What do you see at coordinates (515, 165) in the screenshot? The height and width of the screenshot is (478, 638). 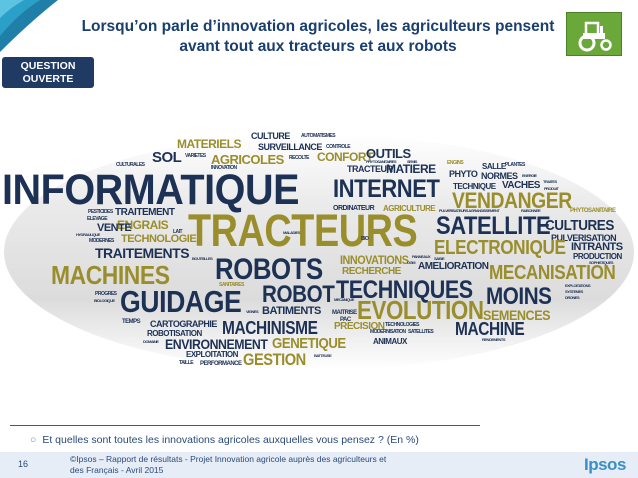 I see `word-plantes: PLANTES` at bounding box center [515, 165].